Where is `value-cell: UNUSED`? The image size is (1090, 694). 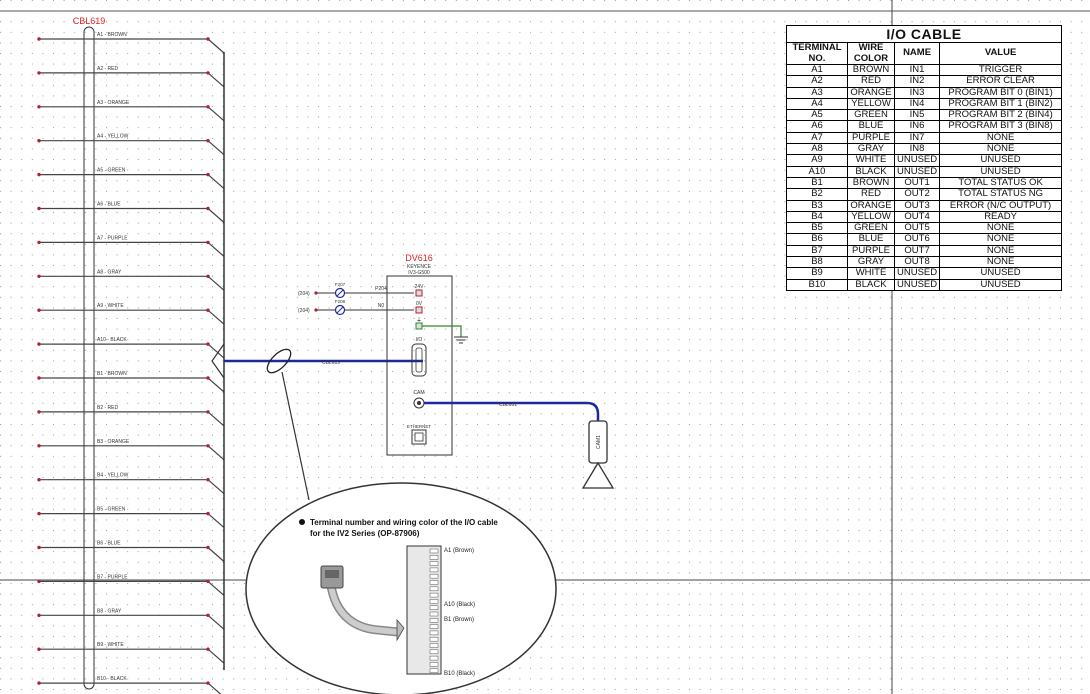 value-cell: UNUSED is located at coordinates (1000, 171).